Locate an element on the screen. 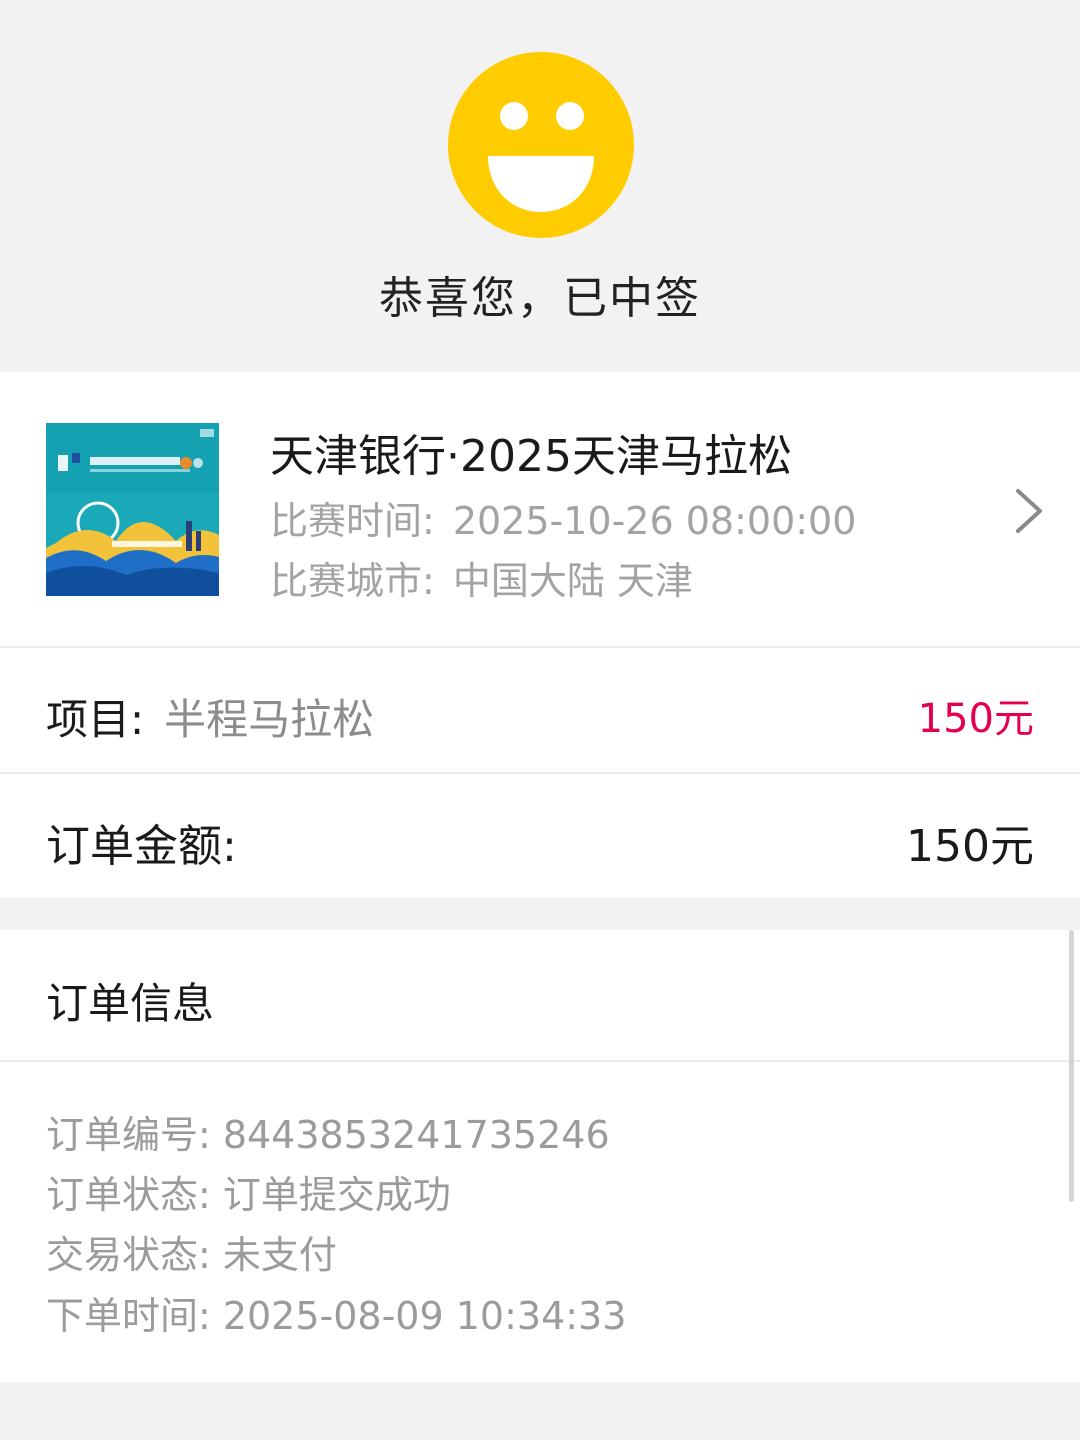 Image resolution: width=1080 pixels, height=1440 pixels. event-city-value: 中国大陆 天津 is located at coordinates (572, 581).